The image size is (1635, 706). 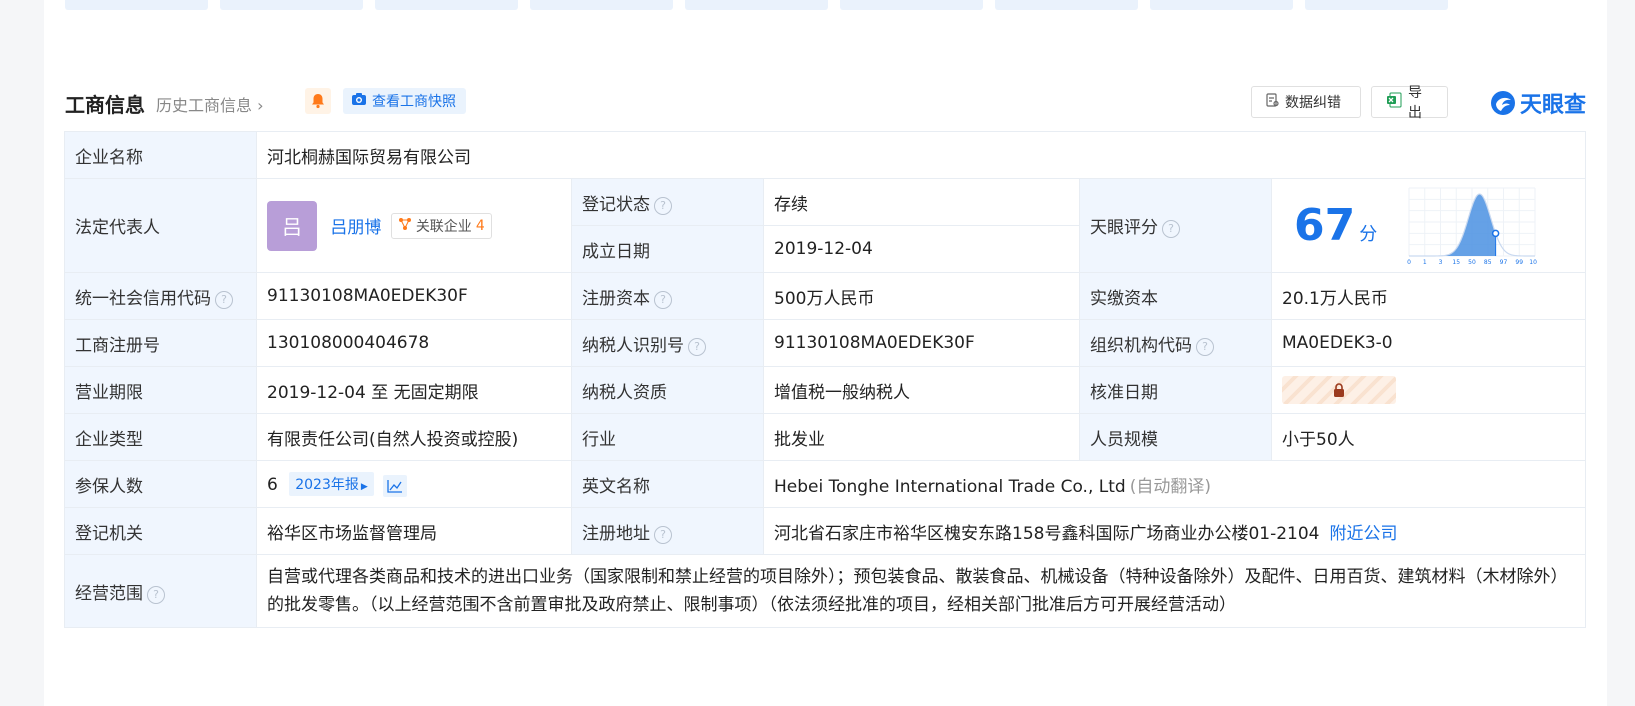 What do you see at coordinates (1124, 228) in the screenshot?
I see `score-label-text: 天眼评分` at bounding box center [1124, 228].